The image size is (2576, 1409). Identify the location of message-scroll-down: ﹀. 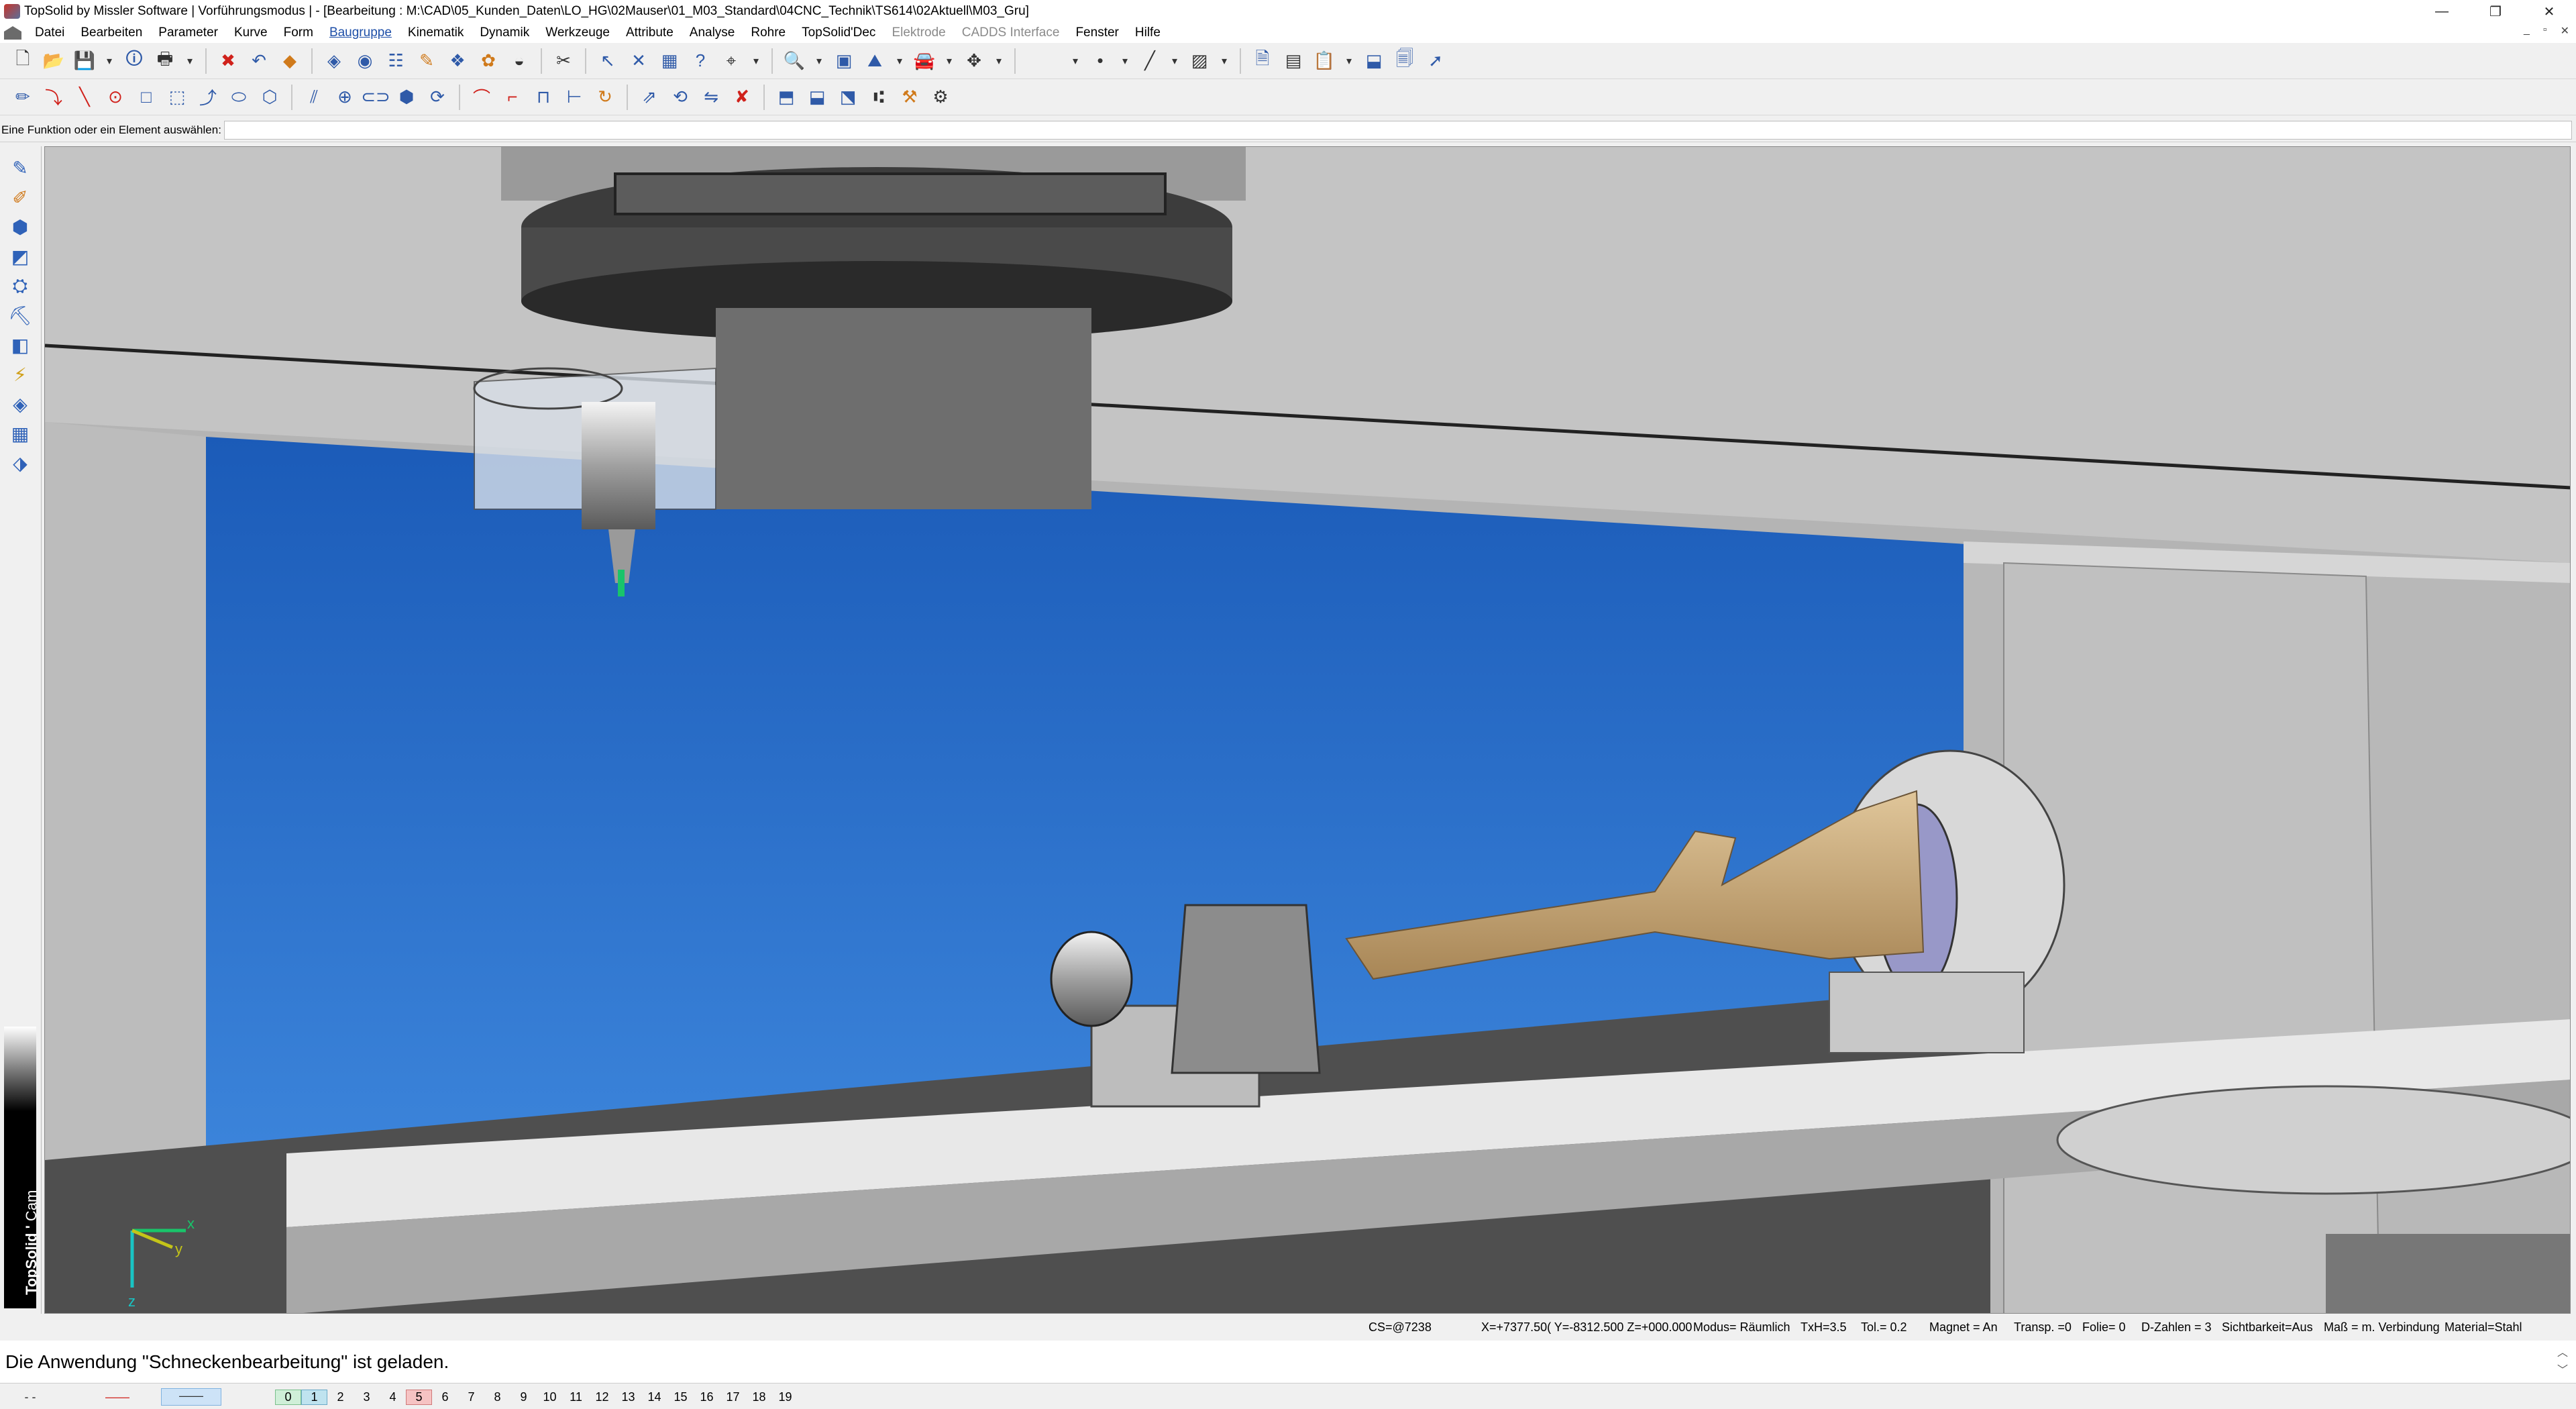
(2562, 1370).